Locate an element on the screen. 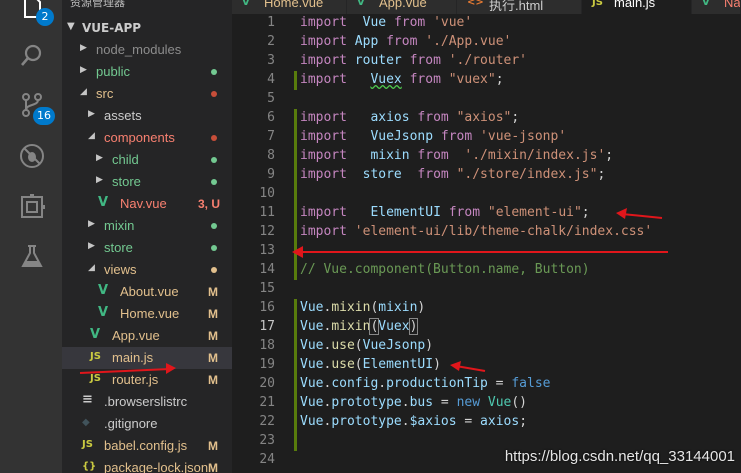 The image size is (741, 473). code-text: Vue.mixin(mixin) is located at coordinates (362, 307).